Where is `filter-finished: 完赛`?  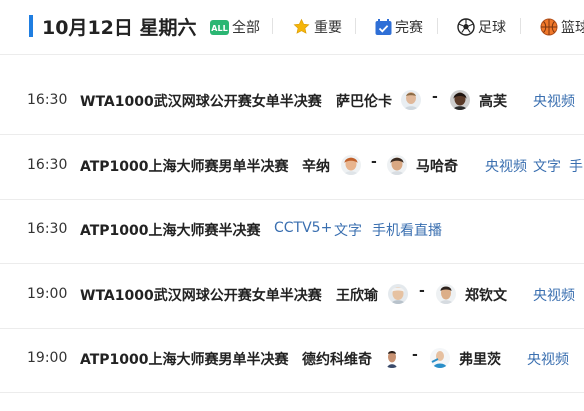
filter-finished: 完赛 is located at coordinates (399, 27).